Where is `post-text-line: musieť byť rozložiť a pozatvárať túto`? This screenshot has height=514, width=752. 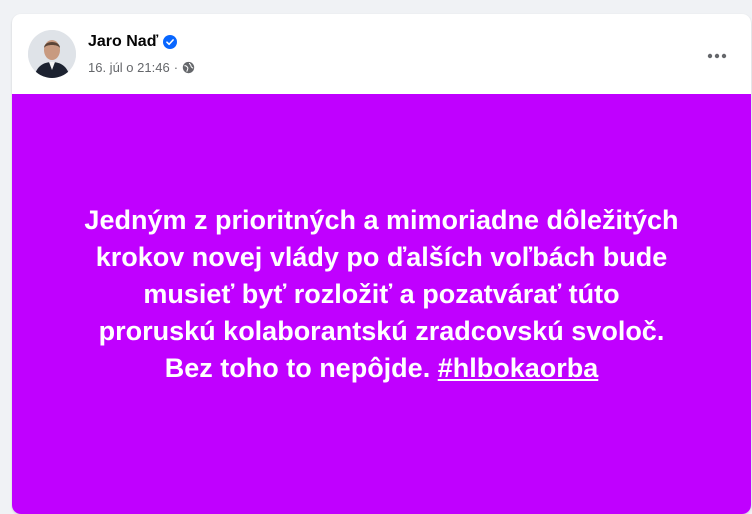
post-text-line: musieť byť rozložiť a pozatvárať túto is located at coordinates (381, 293).